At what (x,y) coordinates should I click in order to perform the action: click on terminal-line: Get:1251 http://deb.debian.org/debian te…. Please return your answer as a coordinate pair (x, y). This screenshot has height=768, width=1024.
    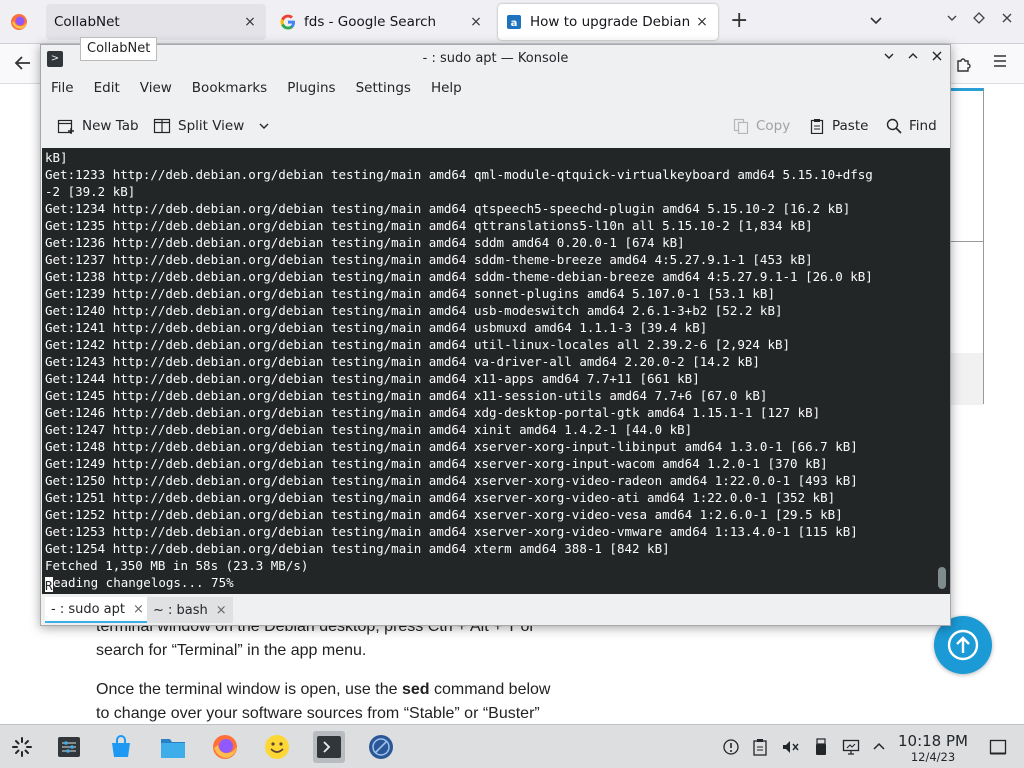
    Looking at the image, I should click on (440, 497).